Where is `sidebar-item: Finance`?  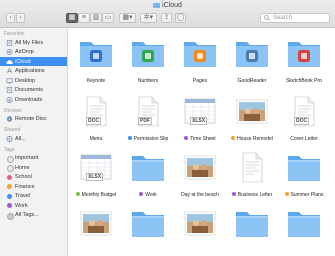
sidebar-item: Finance is located at coordinates (33, 186).